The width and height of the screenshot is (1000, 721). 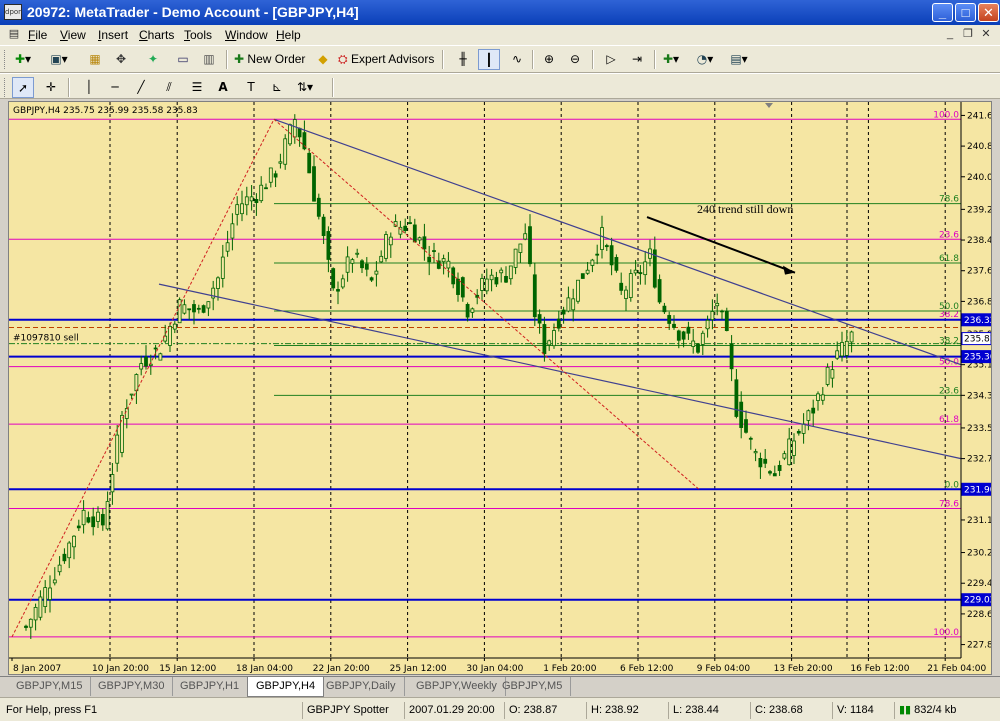 I want to click on close-button: ✕, so click(x=988, y=12).